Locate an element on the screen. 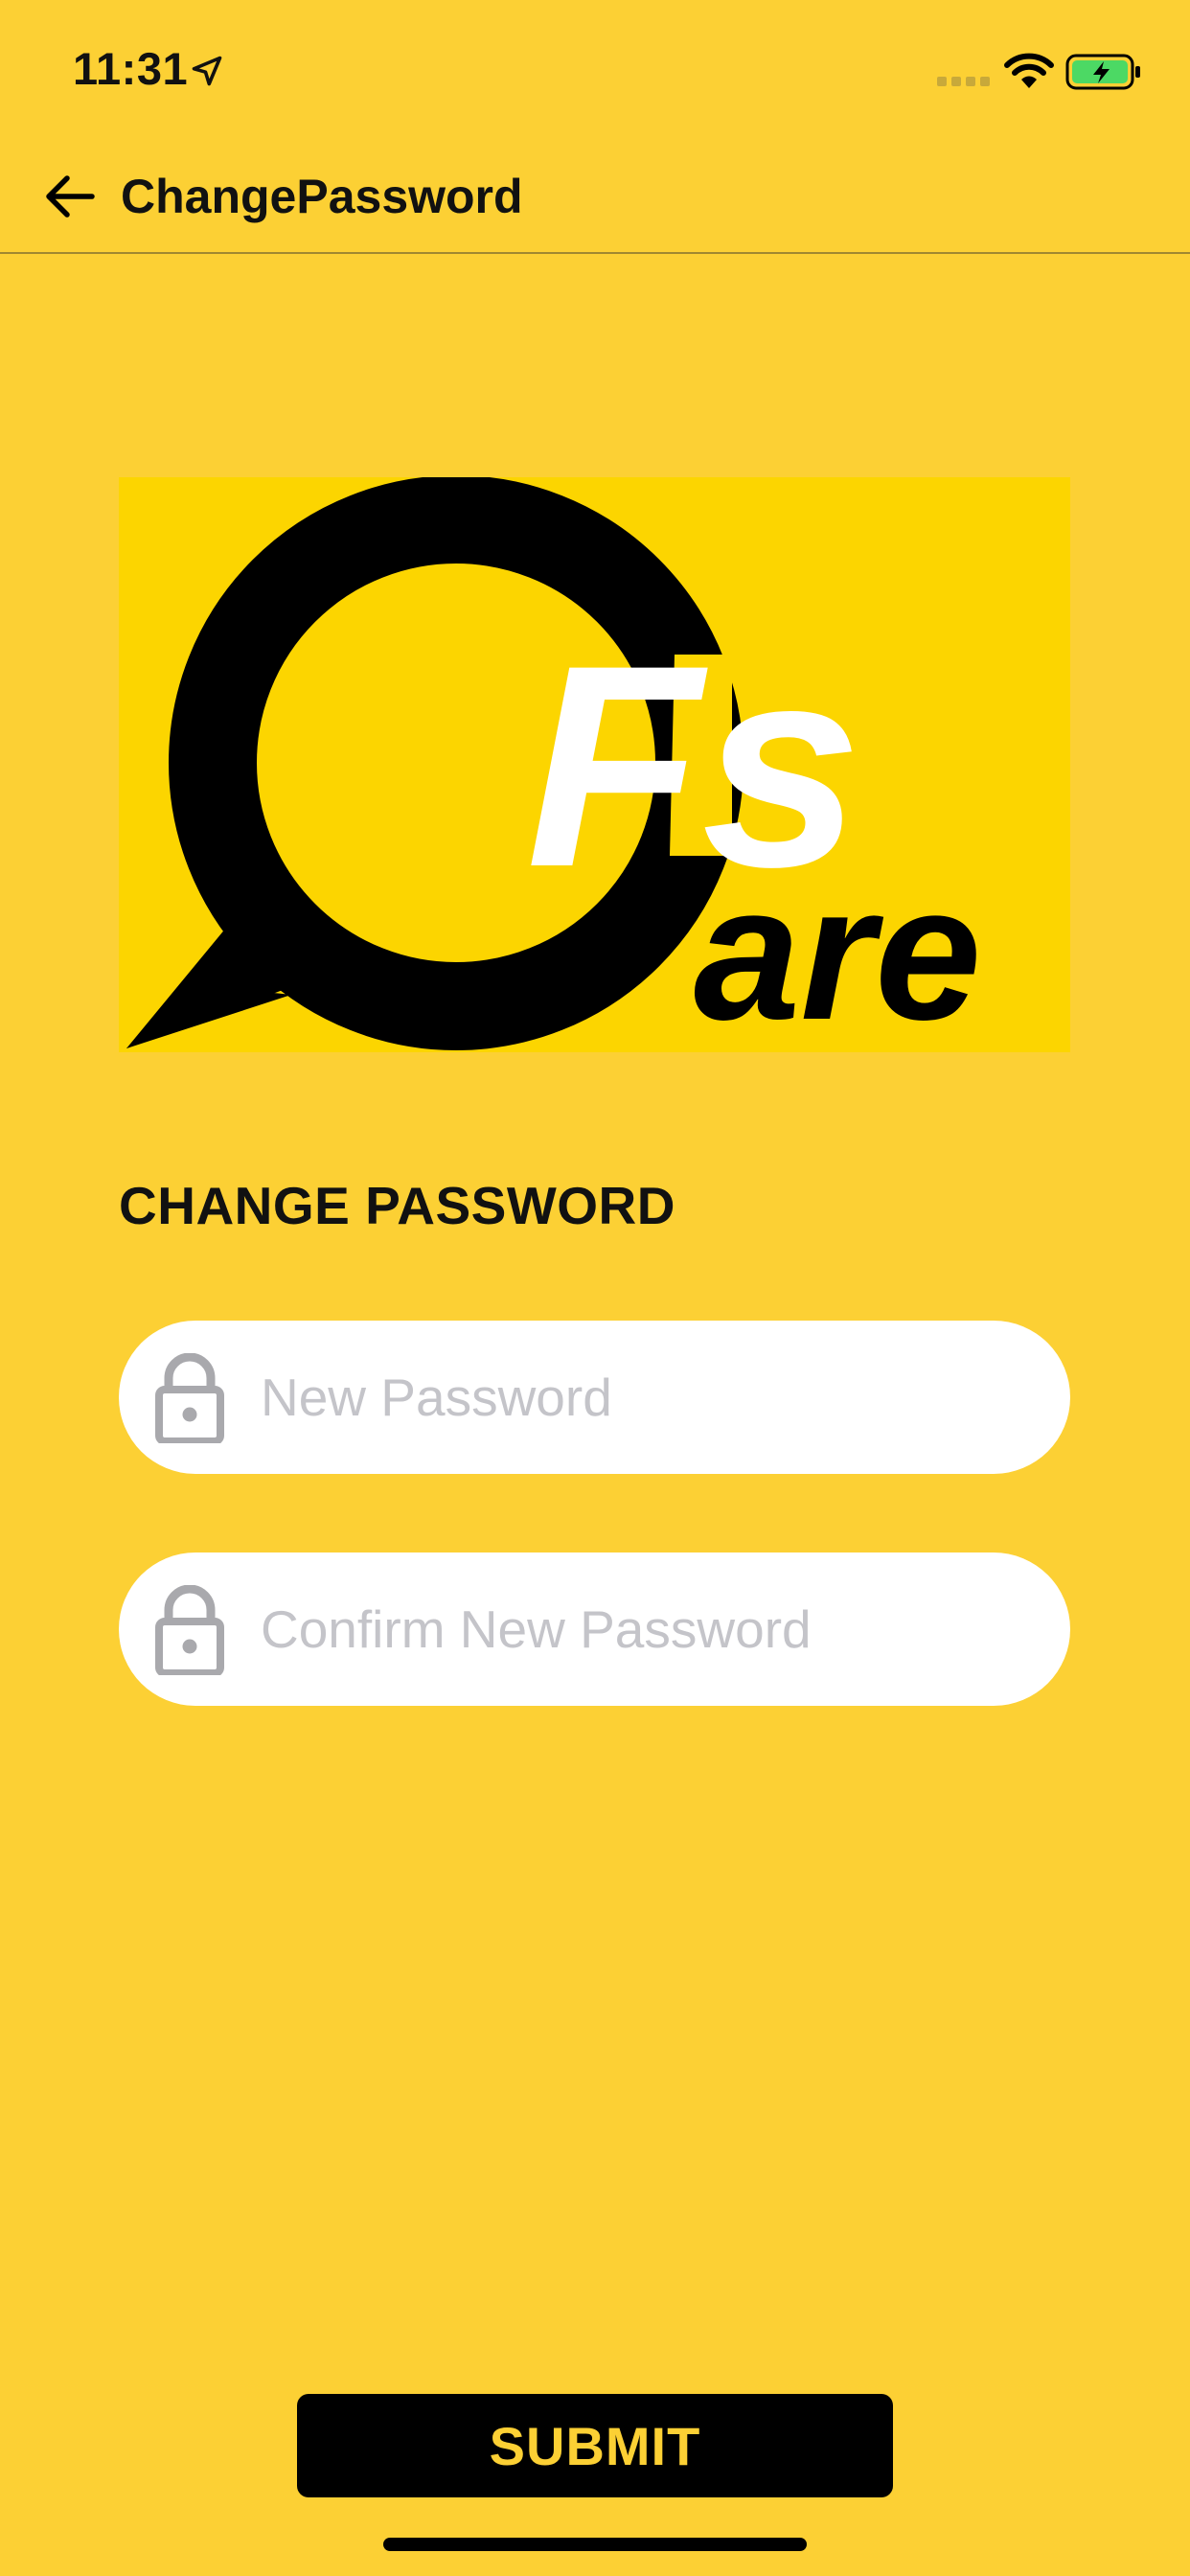 The image size is (1190, 2576). back-button is located at coordinates (70, 196).